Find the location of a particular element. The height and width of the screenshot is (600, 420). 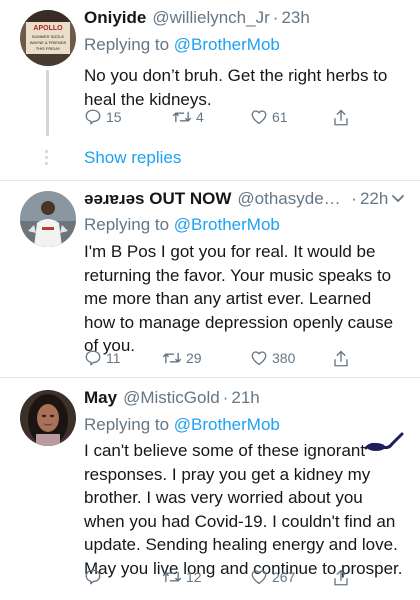

retweet-button: 29 is located at coordinates (182, 358).